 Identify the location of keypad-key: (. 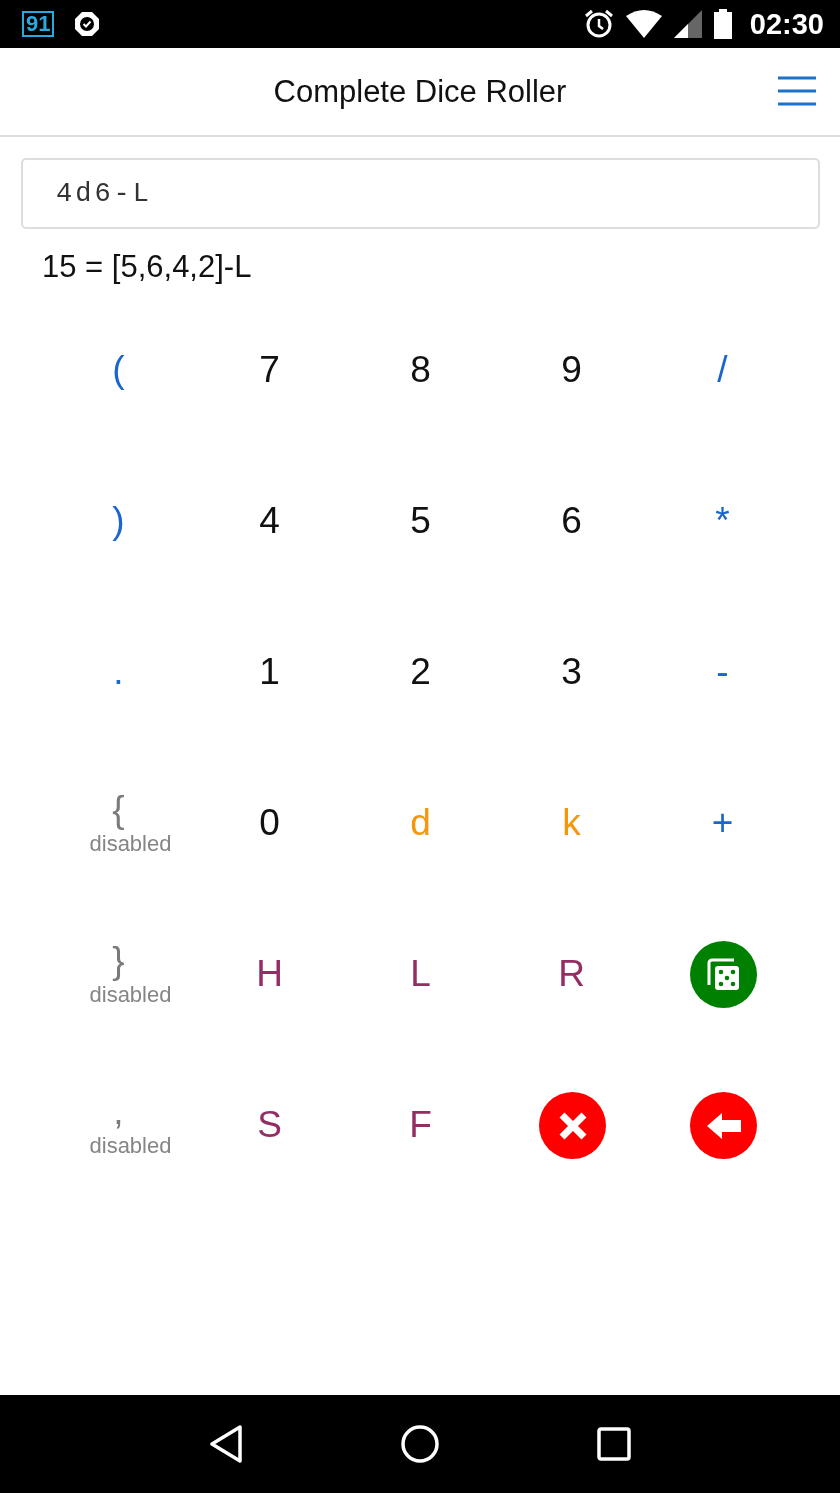
(118, 370).